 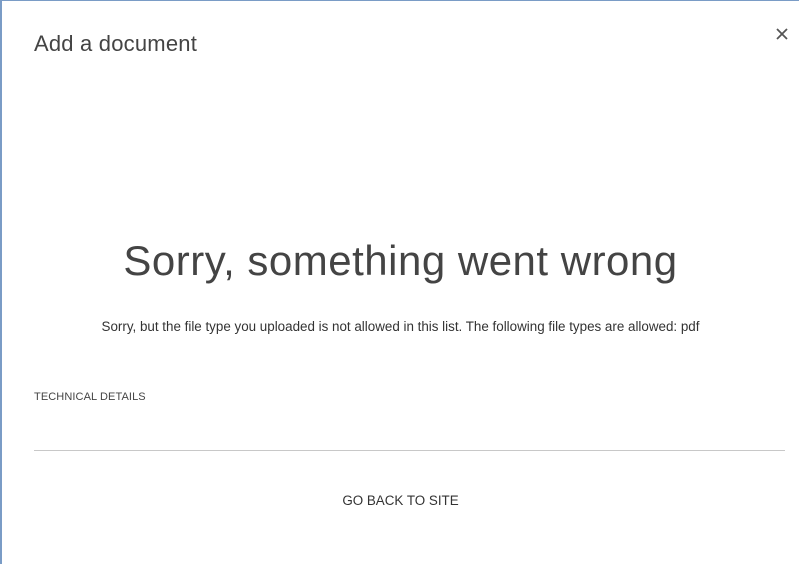 I want to click on close-button, so click(x=782, y=34).